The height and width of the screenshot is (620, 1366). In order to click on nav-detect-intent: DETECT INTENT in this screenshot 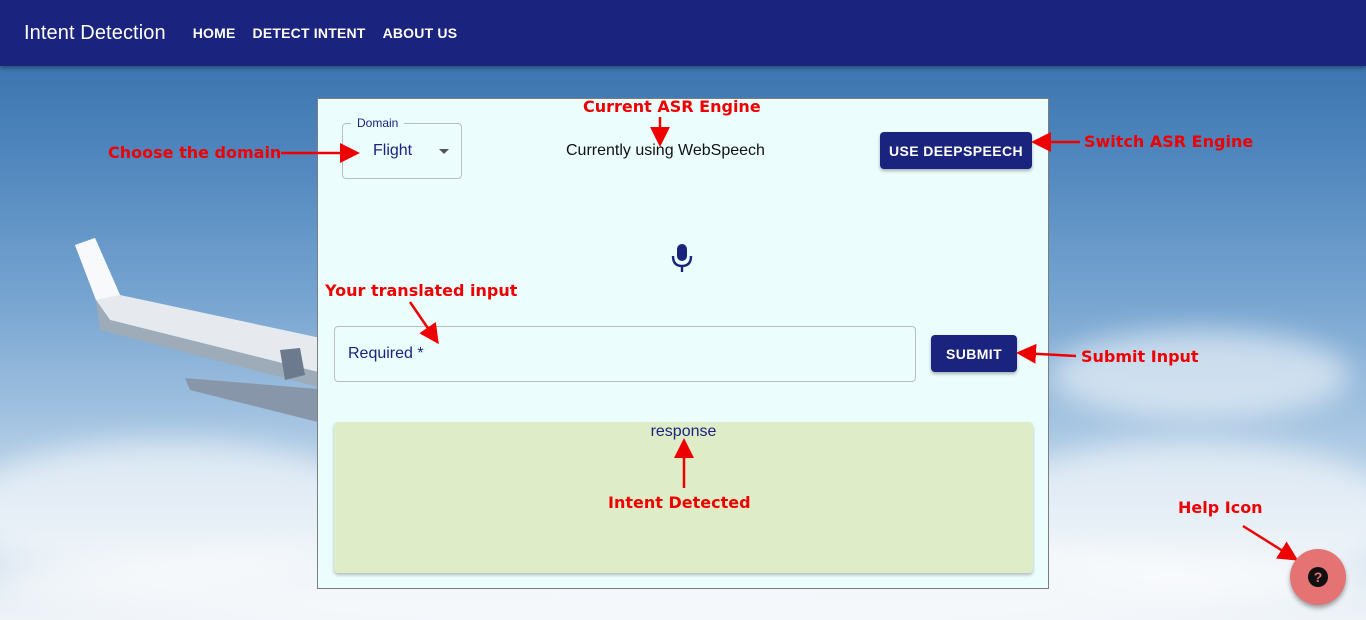, I will do `click(309, 33)`.